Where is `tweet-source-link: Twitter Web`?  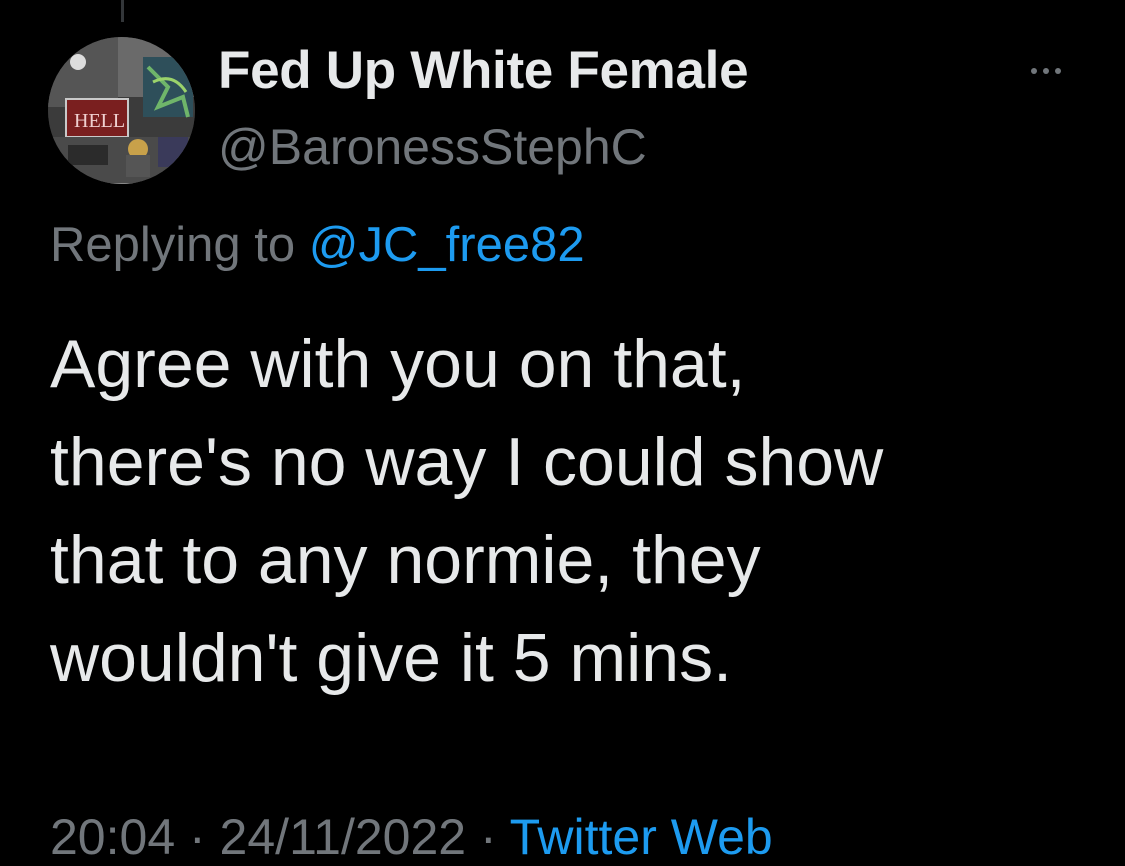
tweet-source-link: Twitter Web is located at coordinates (641, 837).